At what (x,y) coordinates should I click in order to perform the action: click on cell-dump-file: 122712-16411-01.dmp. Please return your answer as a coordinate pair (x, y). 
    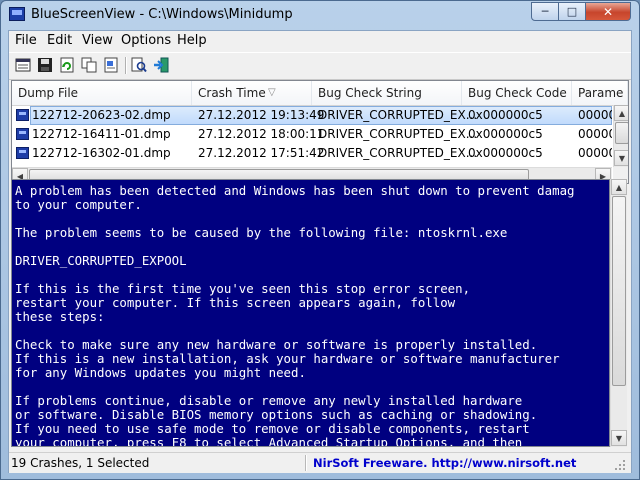
    Looking at the image, I should click on (101, 134).